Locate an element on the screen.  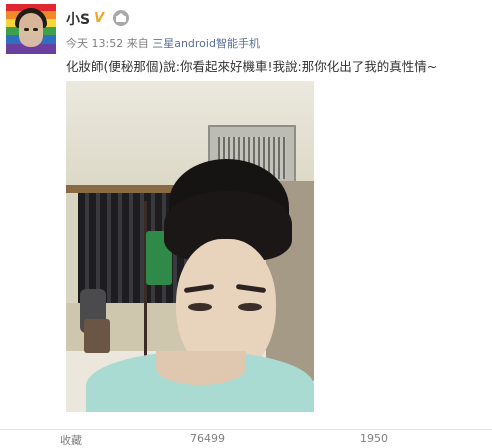
post-source-link: 三星android智能手机 is located at coordinates (206, 43).